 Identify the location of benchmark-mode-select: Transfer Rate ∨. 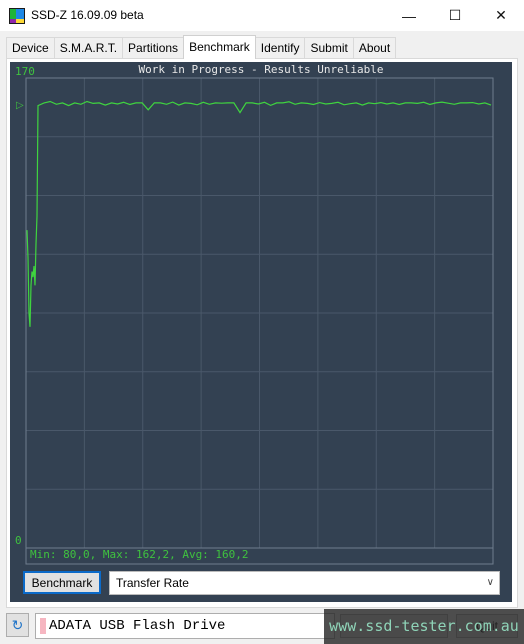
(304, 583).